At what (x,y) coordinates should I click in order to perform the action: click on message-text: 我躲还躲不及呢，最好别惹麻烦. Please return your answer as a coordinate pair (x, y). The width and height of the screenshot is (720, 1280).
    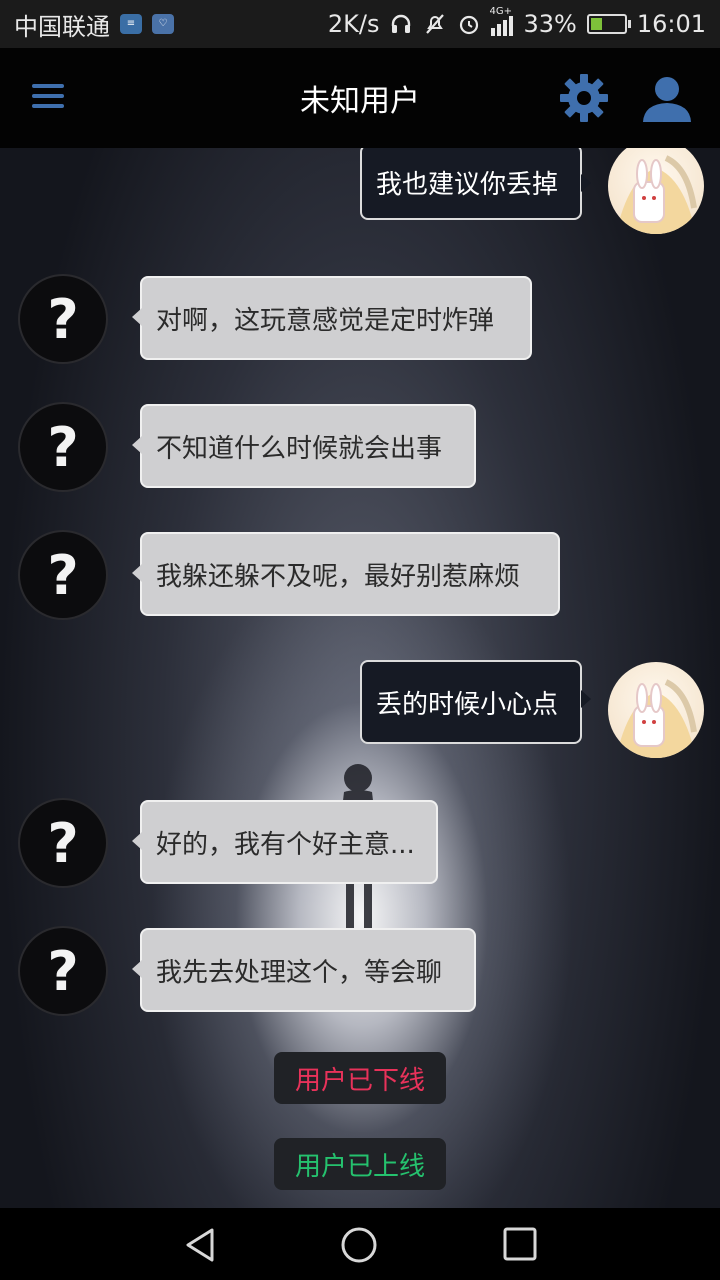
    Looking at the image, I should click on (338, 576).